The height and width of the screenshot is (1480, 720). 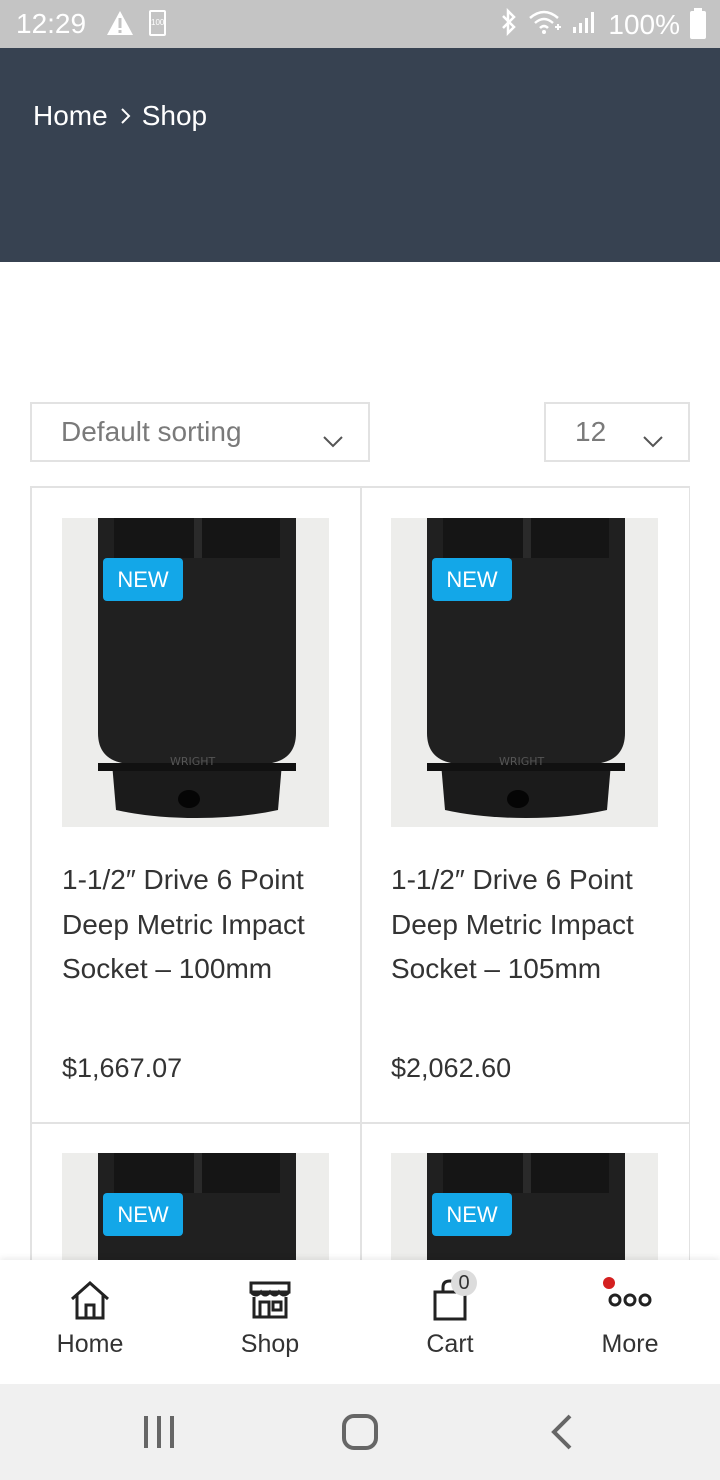 I want to click on system-nav-bar, so click(x=360, y=1432).